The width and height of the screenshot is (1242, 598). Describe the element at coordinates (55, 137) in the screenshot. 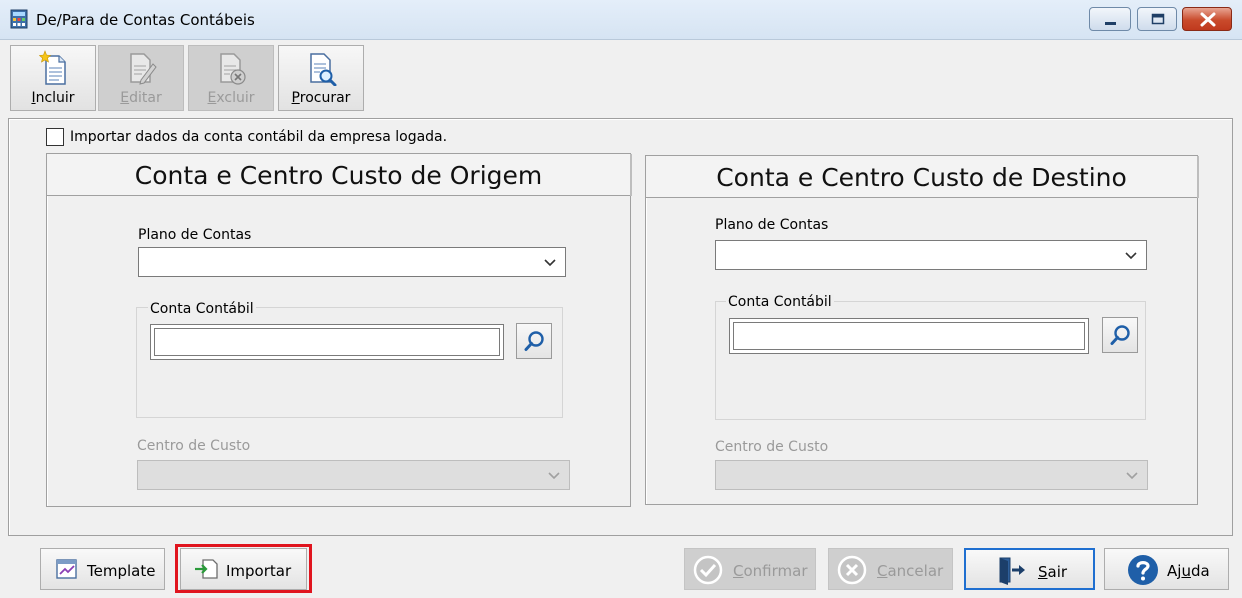

I see `import-empresa-checkbox` at that location.